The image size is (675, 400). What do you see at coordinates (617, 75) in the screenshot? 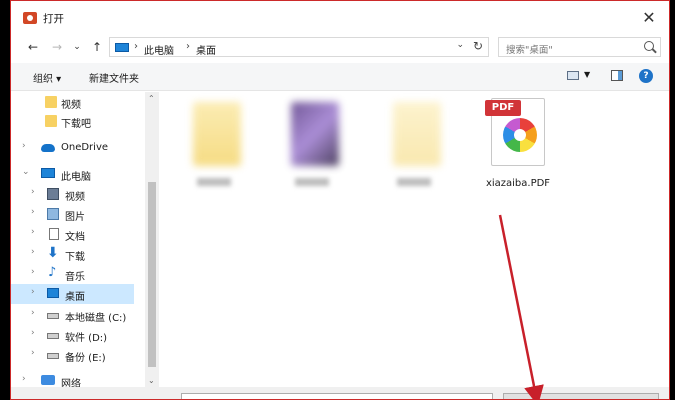
I see `preview-pane-icon` at bounding box center [617, 75].